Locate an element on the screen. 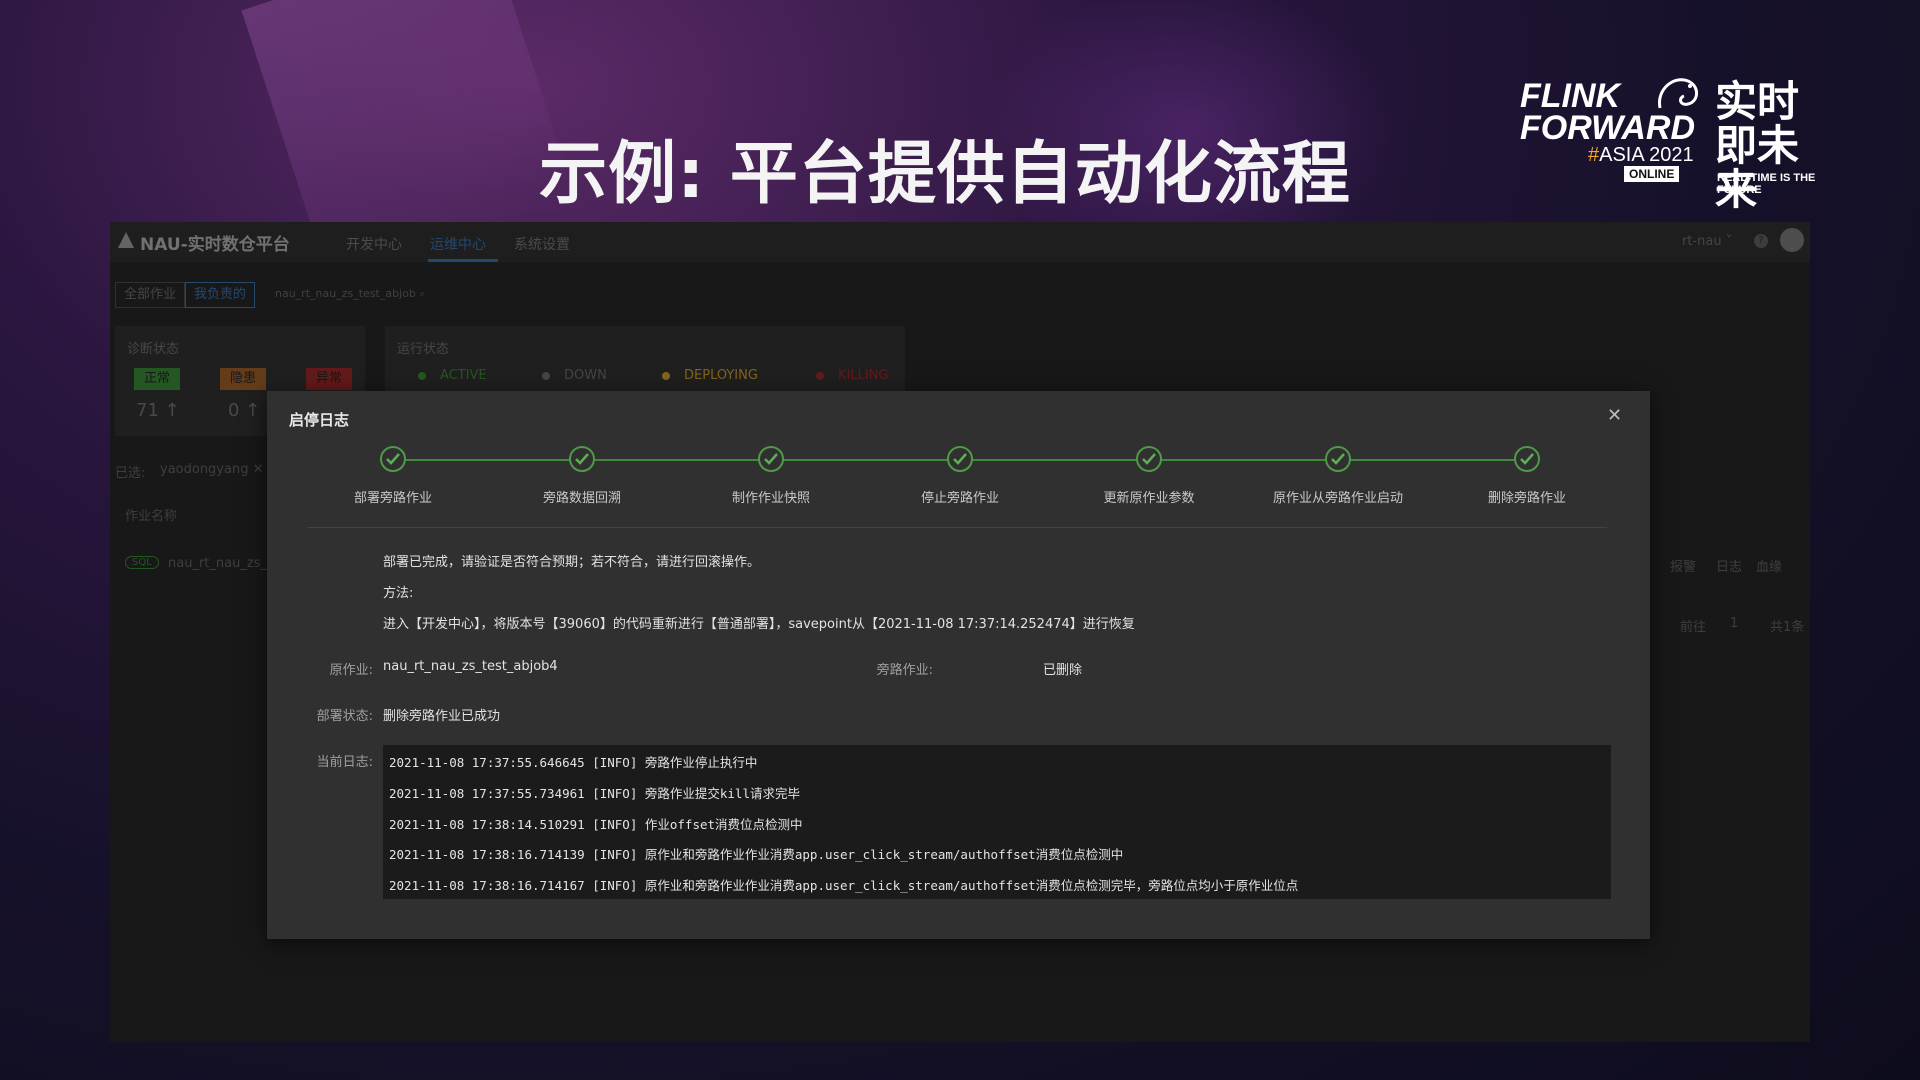 Image resolution: width=1920 pixels, height=1080 pixels. deploy-status-value: 删除旁路作业已成功 is located at coordinates (442, 716).